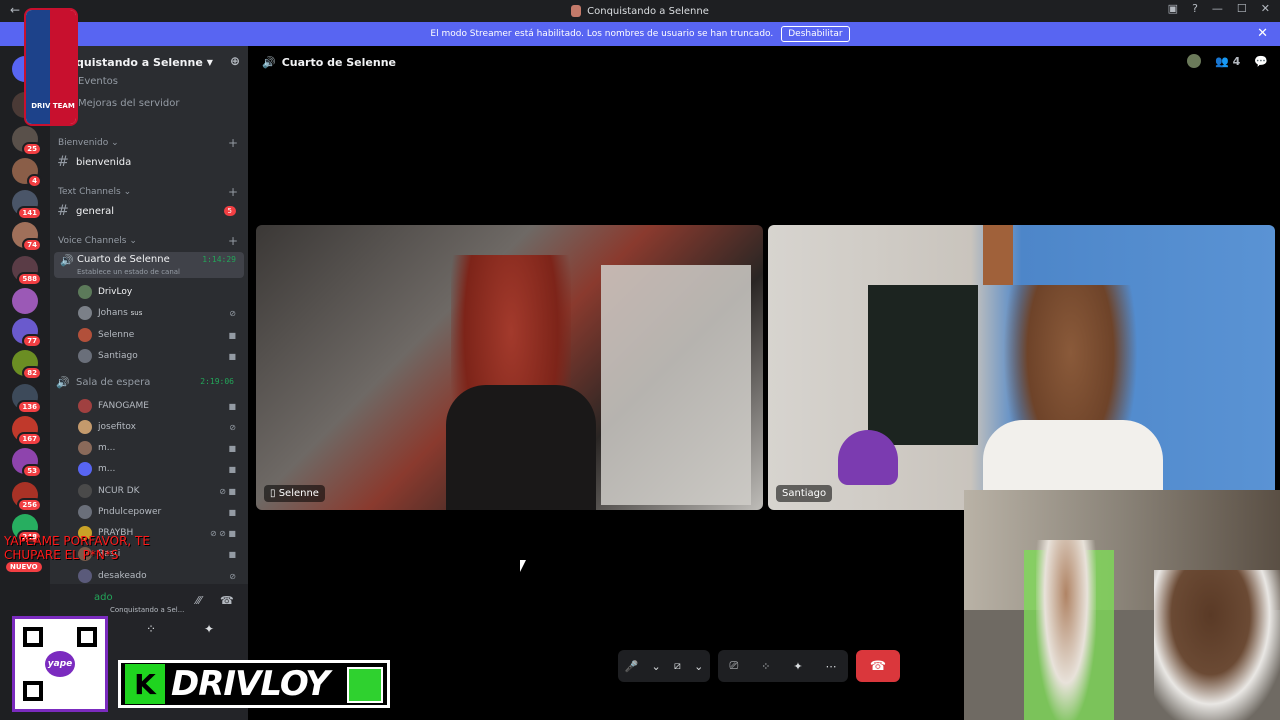  Describe the element at coordinates (27, 271) in the screenshot. I see `server-icon: 588` at that location.